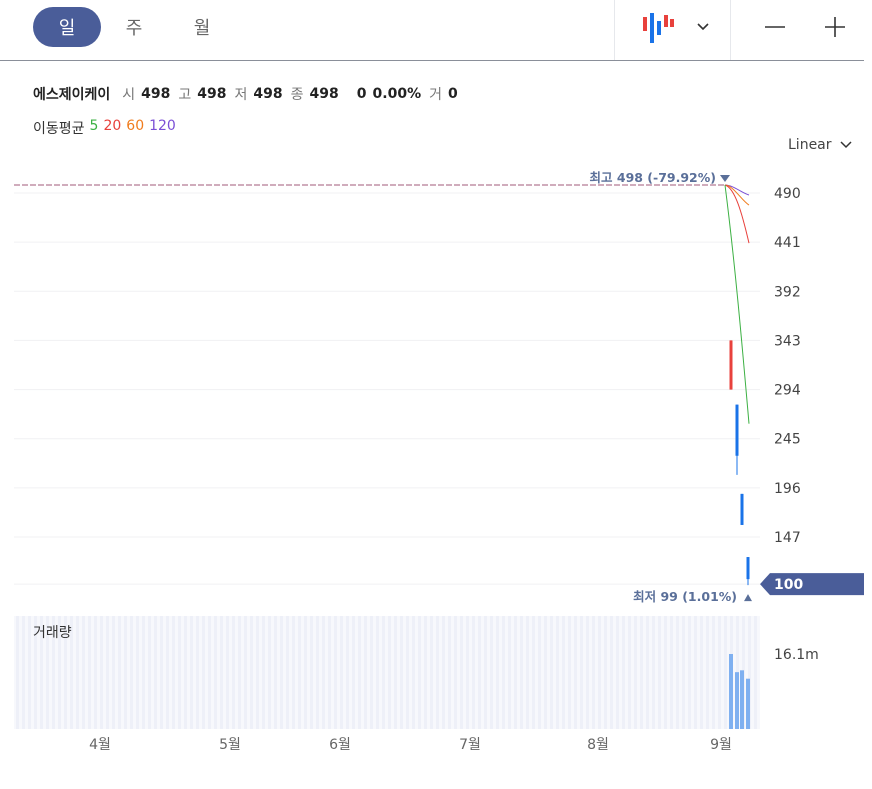  What do you see at coordinates (685, 596) in the screenshot?
I see `low-marker-label: 최저 99 (1.01%)` at bounding box center [685, 596].